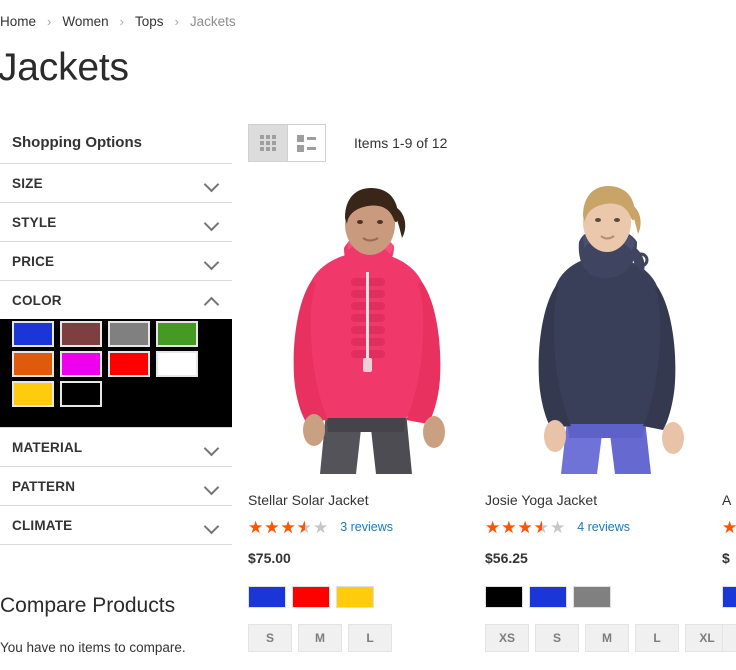  I want to click on filter-label-climate: CLIMATE, so click(42, 525).